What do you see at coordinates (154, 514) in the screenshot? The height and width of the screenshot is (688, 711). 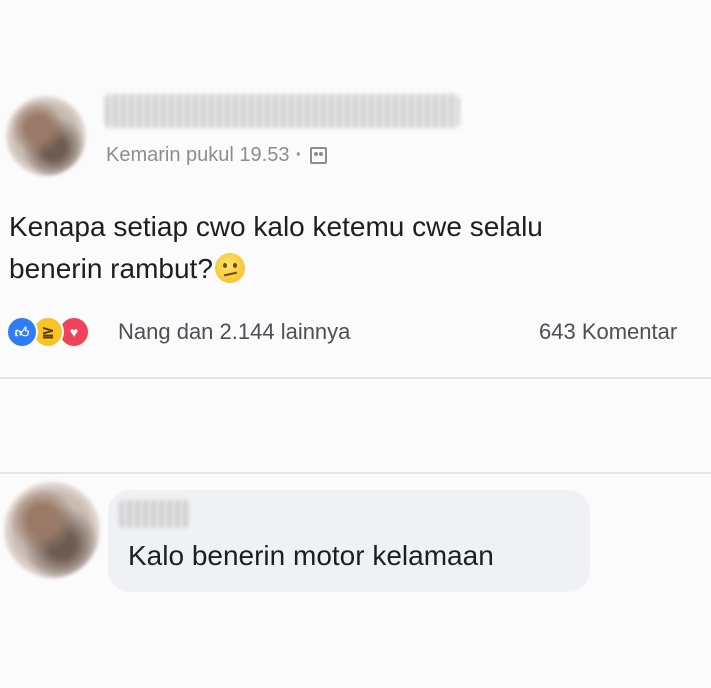 I see `commenter-name-redacted` at bounding box center [154, 514].